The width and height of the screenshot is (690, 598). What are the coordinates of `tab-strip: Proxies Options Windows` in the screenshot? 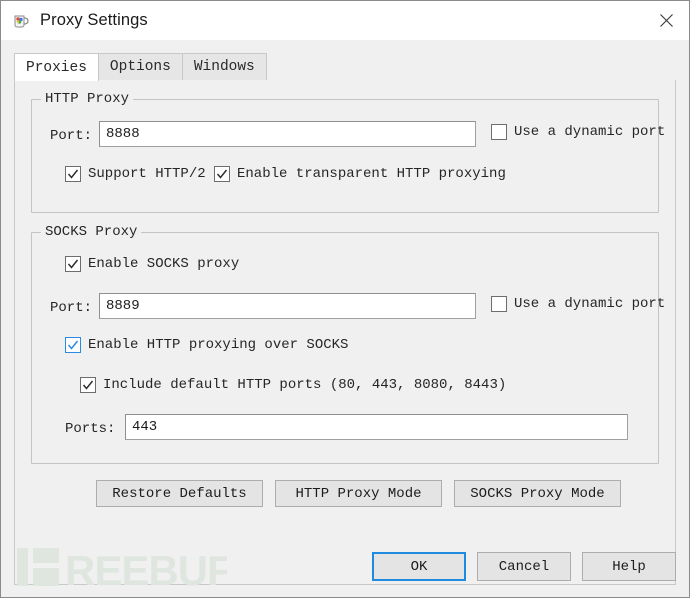 It's located at (345, 67).